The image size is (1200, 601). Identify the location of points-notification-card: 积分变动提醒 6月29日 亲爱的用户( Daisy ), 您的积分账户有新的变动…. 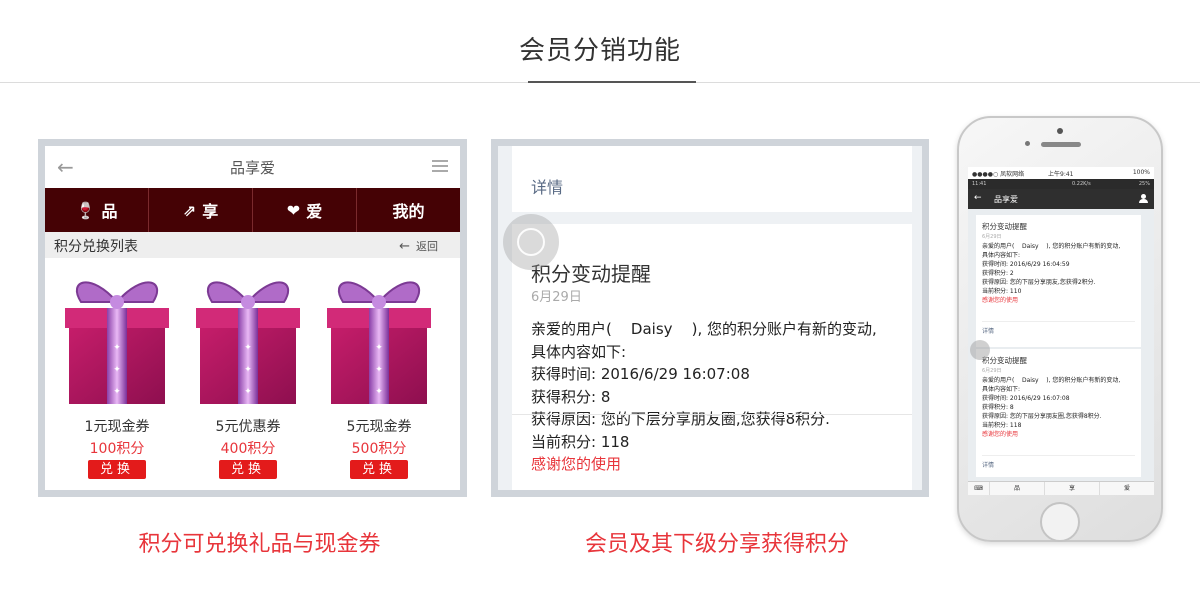
(712, 357).